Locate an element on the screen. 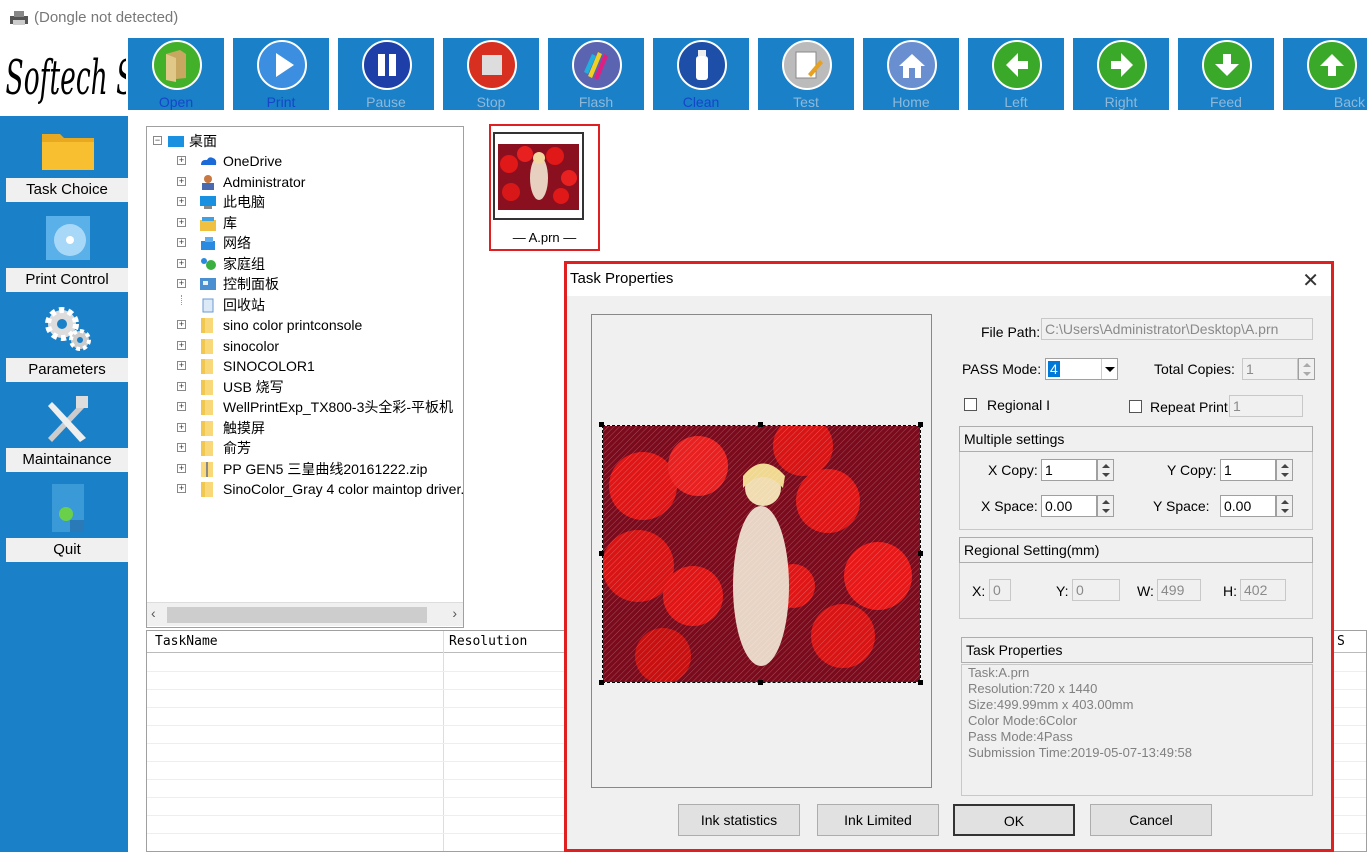 This screenshot has width=1367, height=852. file-path-label: File Path: is located at coordinates (1011, 332).